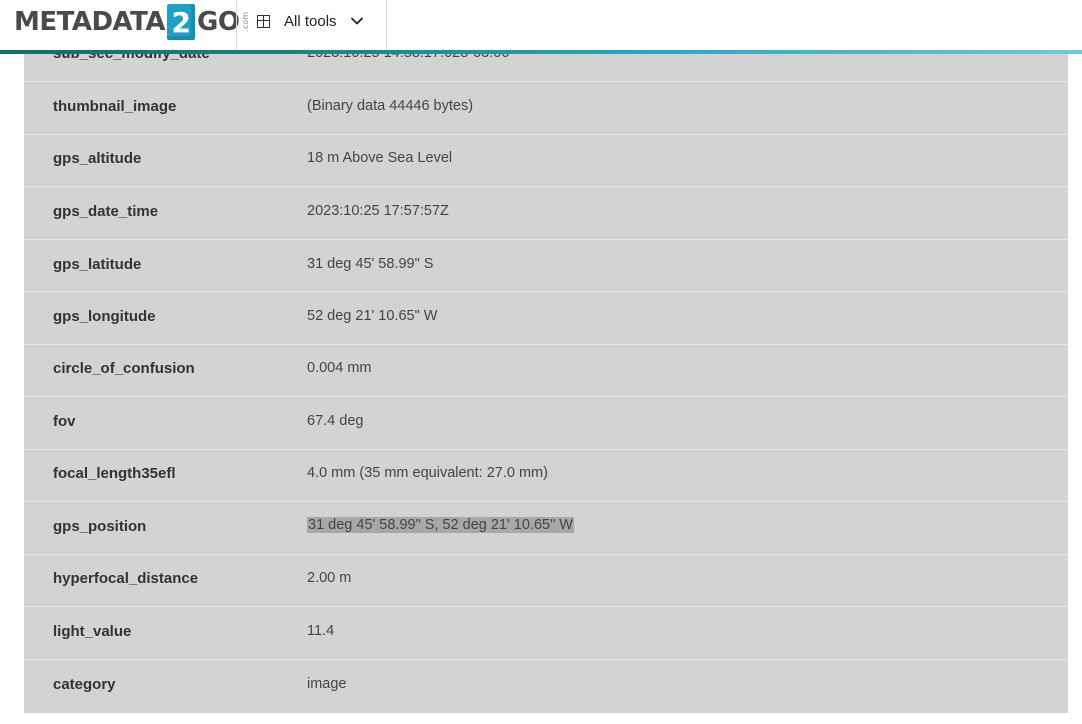 This screenshot has height=724, width=1082. What do you see at coordinates (104, 316) in the screenshot?
I see `row-key: gps_longitude` at bounding box center [104, 316].